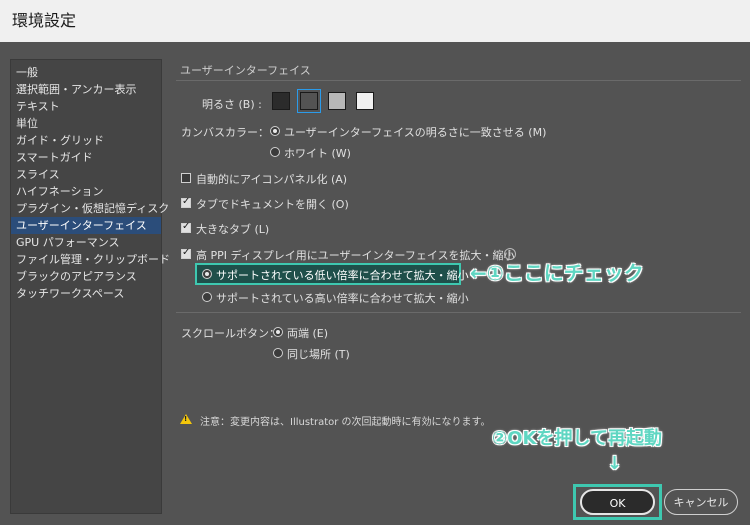 The width and height of the screenshot is (750, 525). Describe the element at coordinates (232, 104) in the screenshot. I see `brightness-label: 明るさ (B) :` at that location.